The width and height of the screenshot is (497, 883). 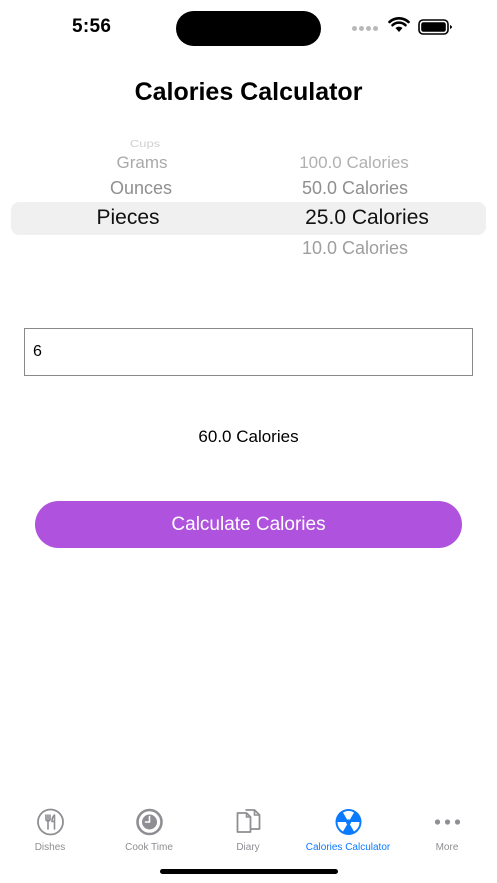 What do you see at coordinates (447, 847) in the screenshot?
I see `tab-label: More` at bounding box center [447, 847].